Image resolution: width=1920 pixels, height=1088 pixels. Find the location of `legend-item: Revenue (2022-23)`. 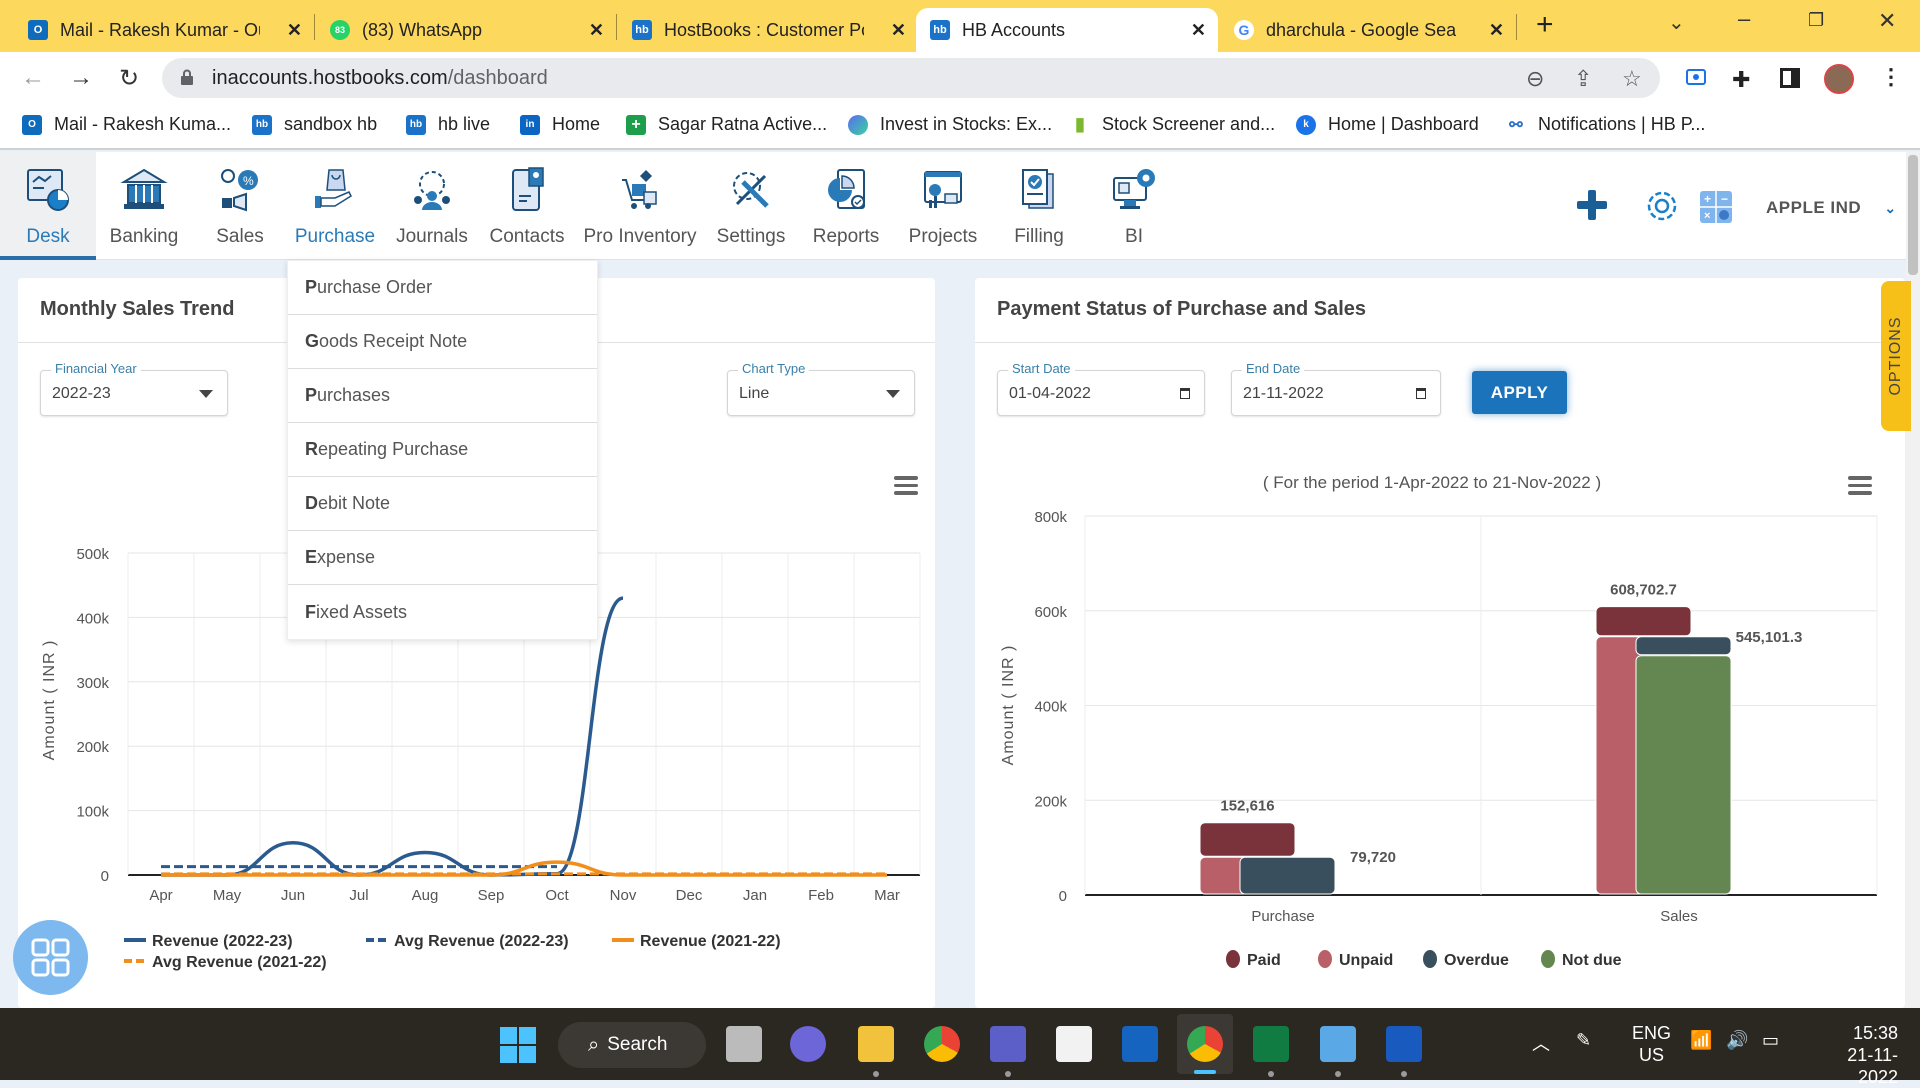

legend-item: Revenue (2022-23) is located at coordinates (222, 941).